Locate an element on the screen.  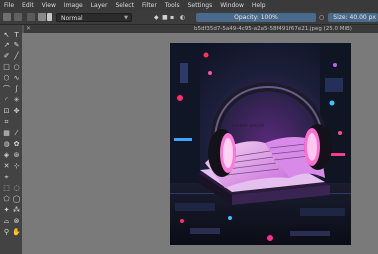
size-slider: Size: 40.00 px is located at coordinates (353, 17).